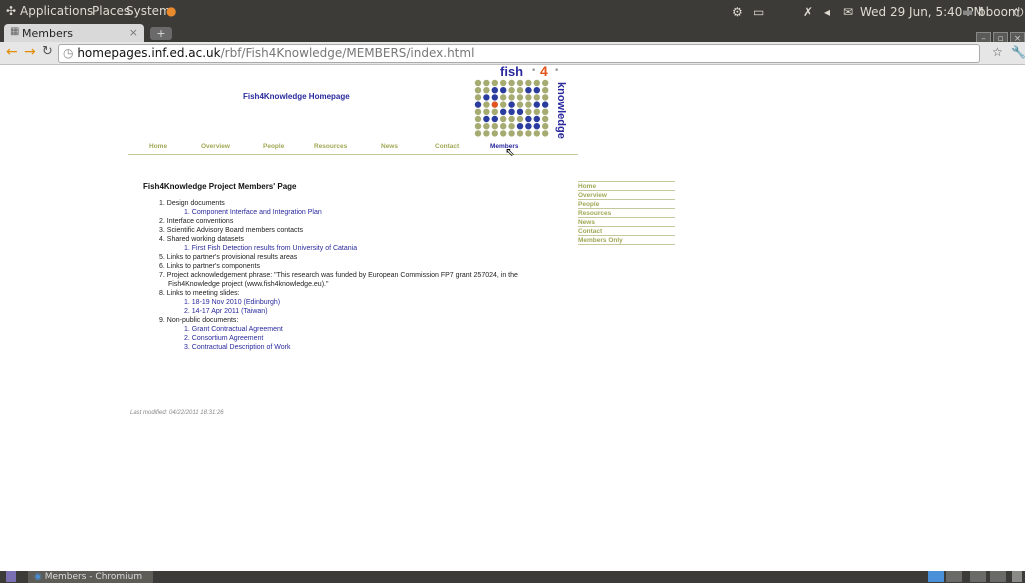 The height and width of the screenshot is (583, 1025). I want to click on firefox-launcher-icon: ●, so click(171, 11).